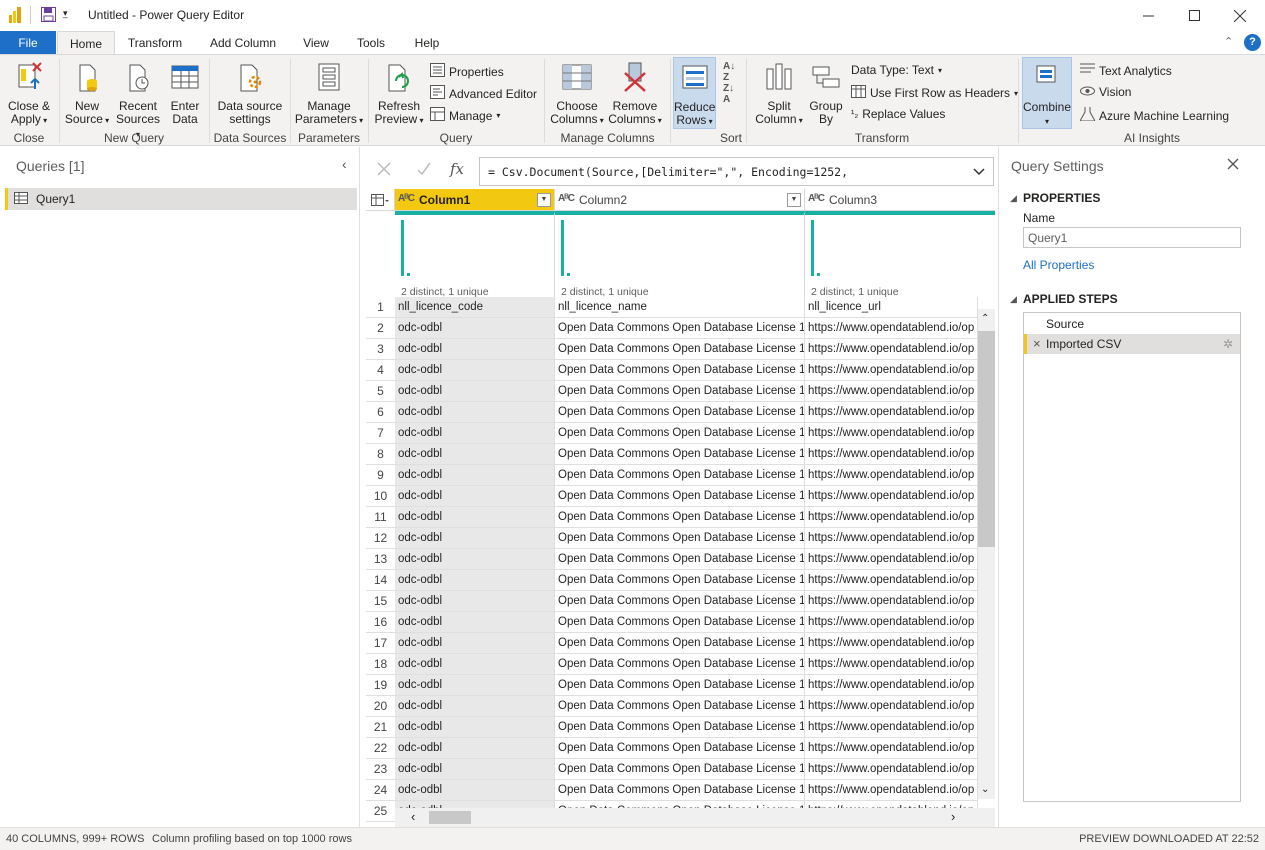  Describe the element at coordinates (475, 200) in the screenshot. I see `column-header-1: AᴮC Column1 ▼` at that location.